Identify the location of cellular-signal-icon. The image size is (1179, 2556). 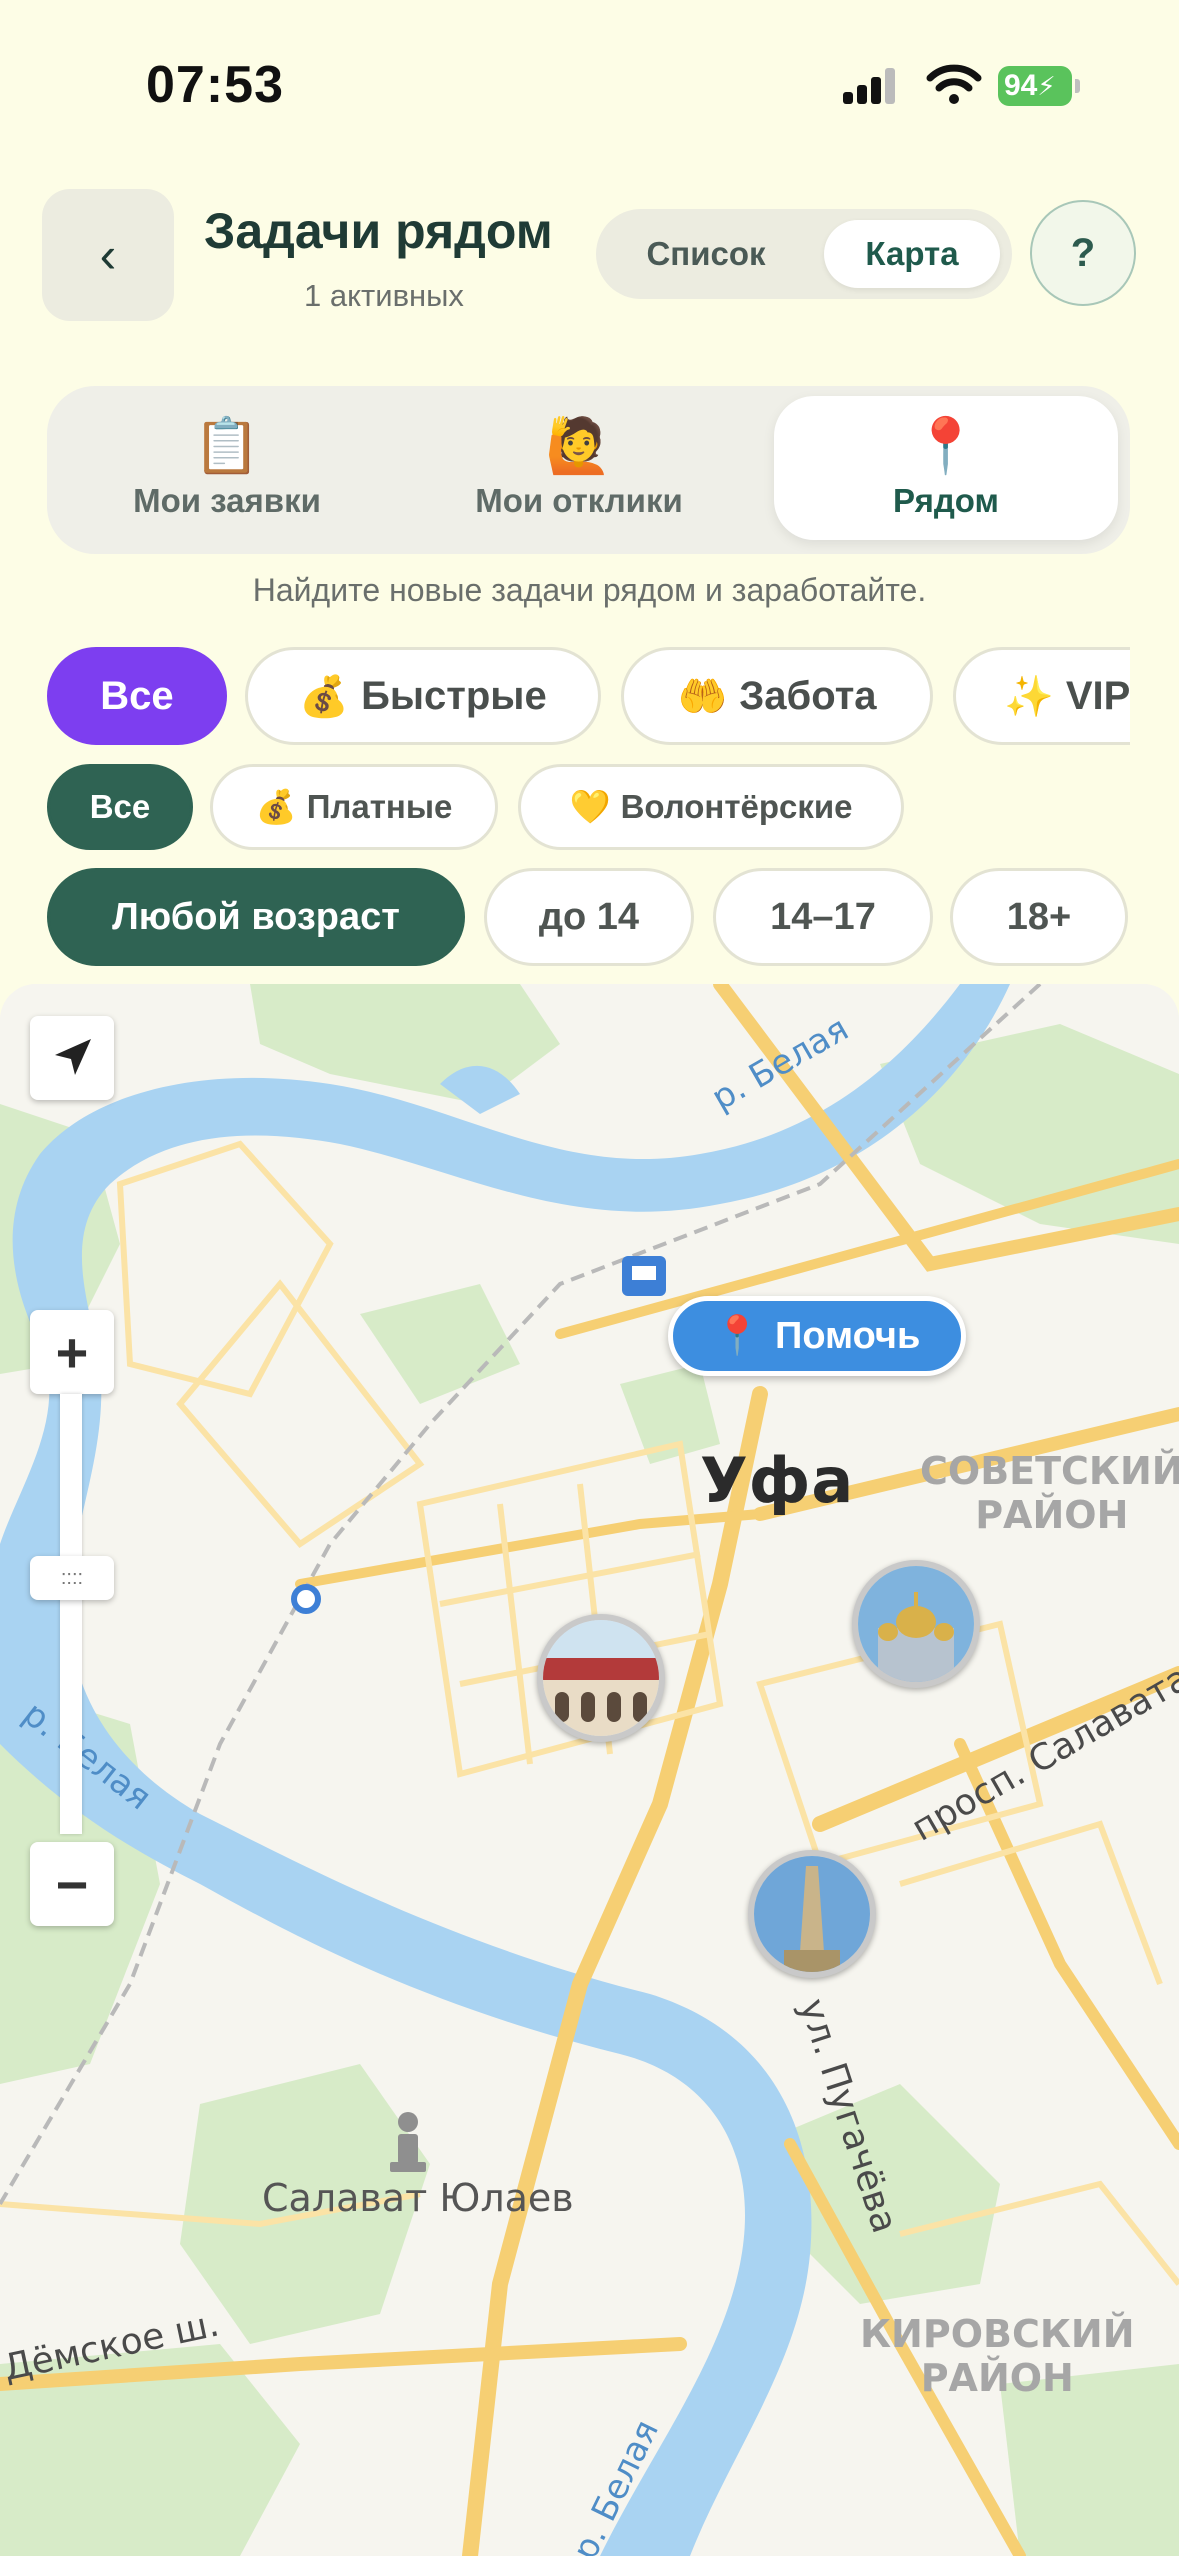
(869, 86).